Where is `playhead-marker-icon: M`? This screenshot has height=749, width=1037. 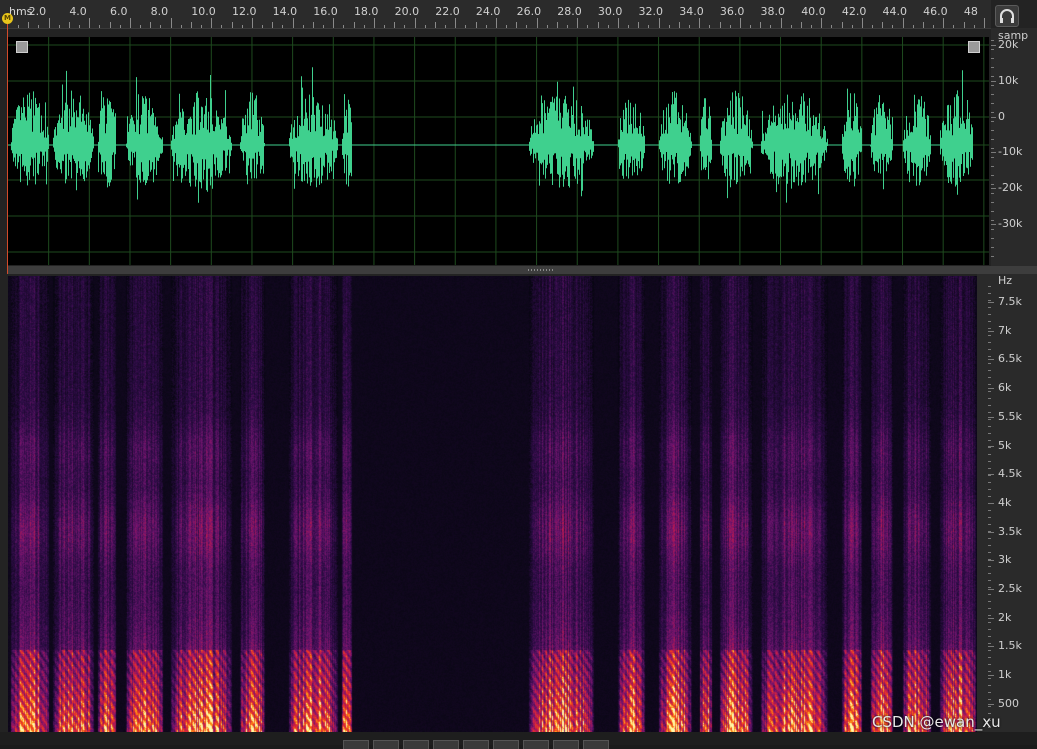
playhead-marker-icon: M is located at coordinates (7, 18).